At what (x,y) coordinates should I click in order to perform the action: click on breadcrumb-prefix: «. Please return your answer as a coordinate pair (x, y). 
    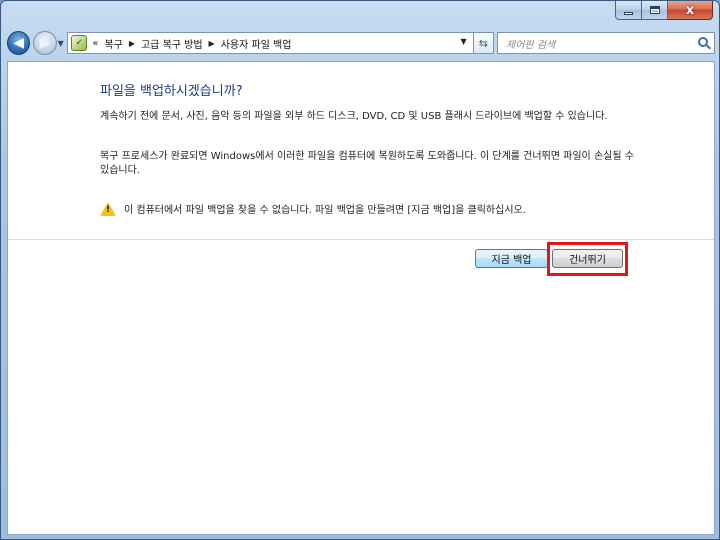
    Looking at the image, I should click on (95, 43).